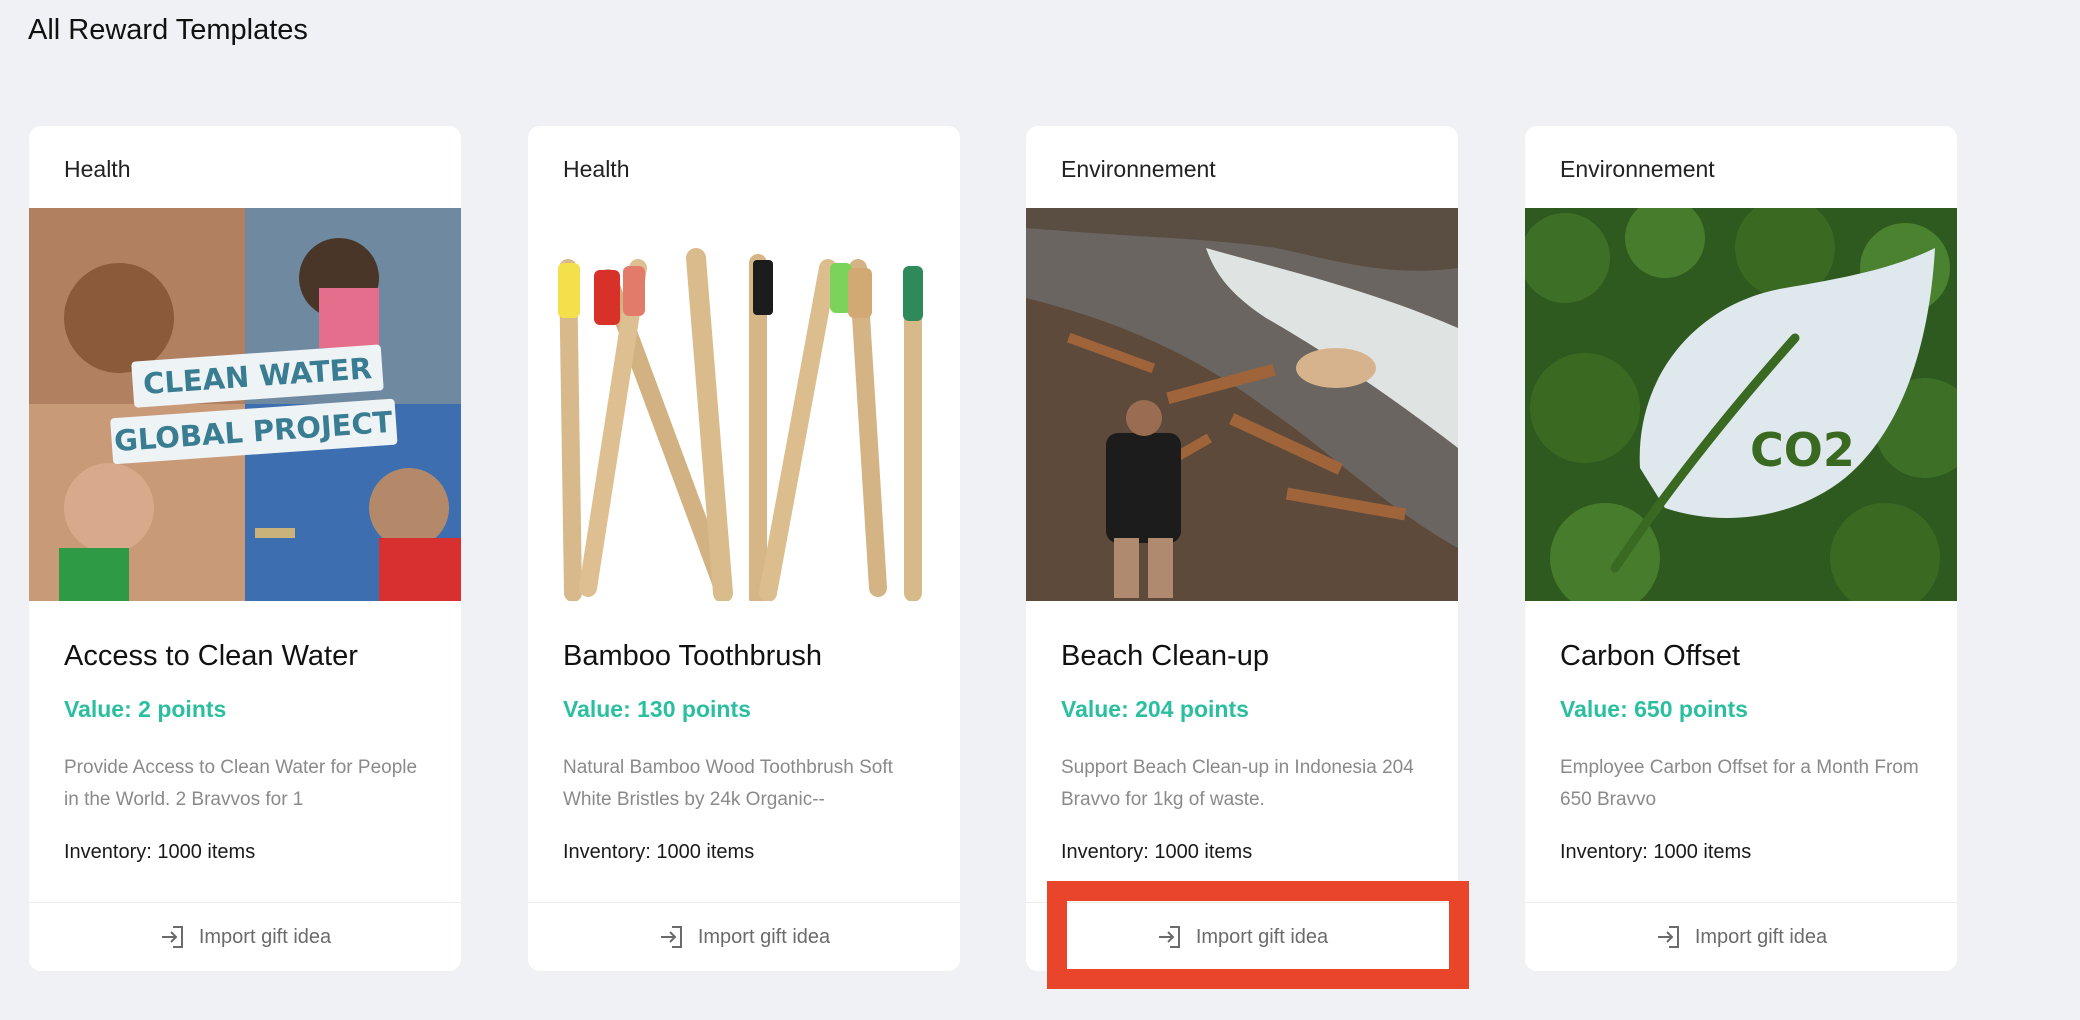 This screenshot has width=2080, height=1020. I want to click on page-title: All Reward Templates, so click(168, 30).